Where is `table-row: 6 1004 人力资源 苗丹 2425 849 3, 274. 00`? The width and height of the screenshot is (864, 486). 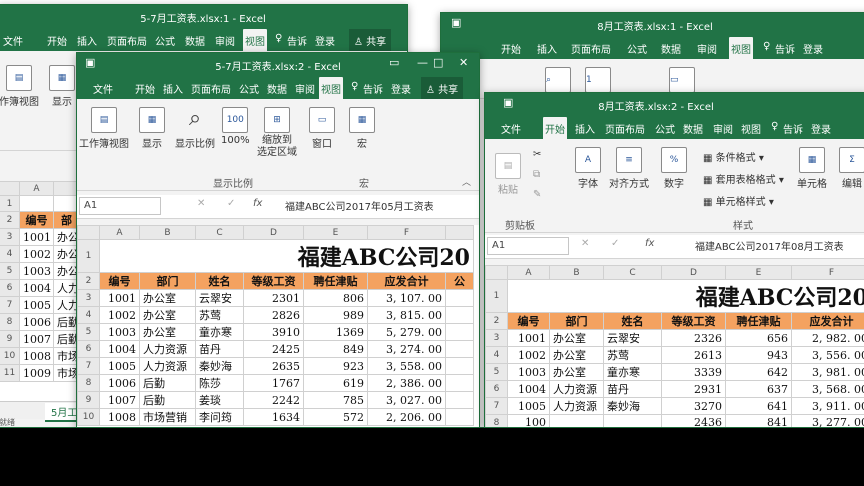
table-row: 6 1004 人力资源 苗丹 2425 849 3, 274. 00 is located at coordinates (275, 349).